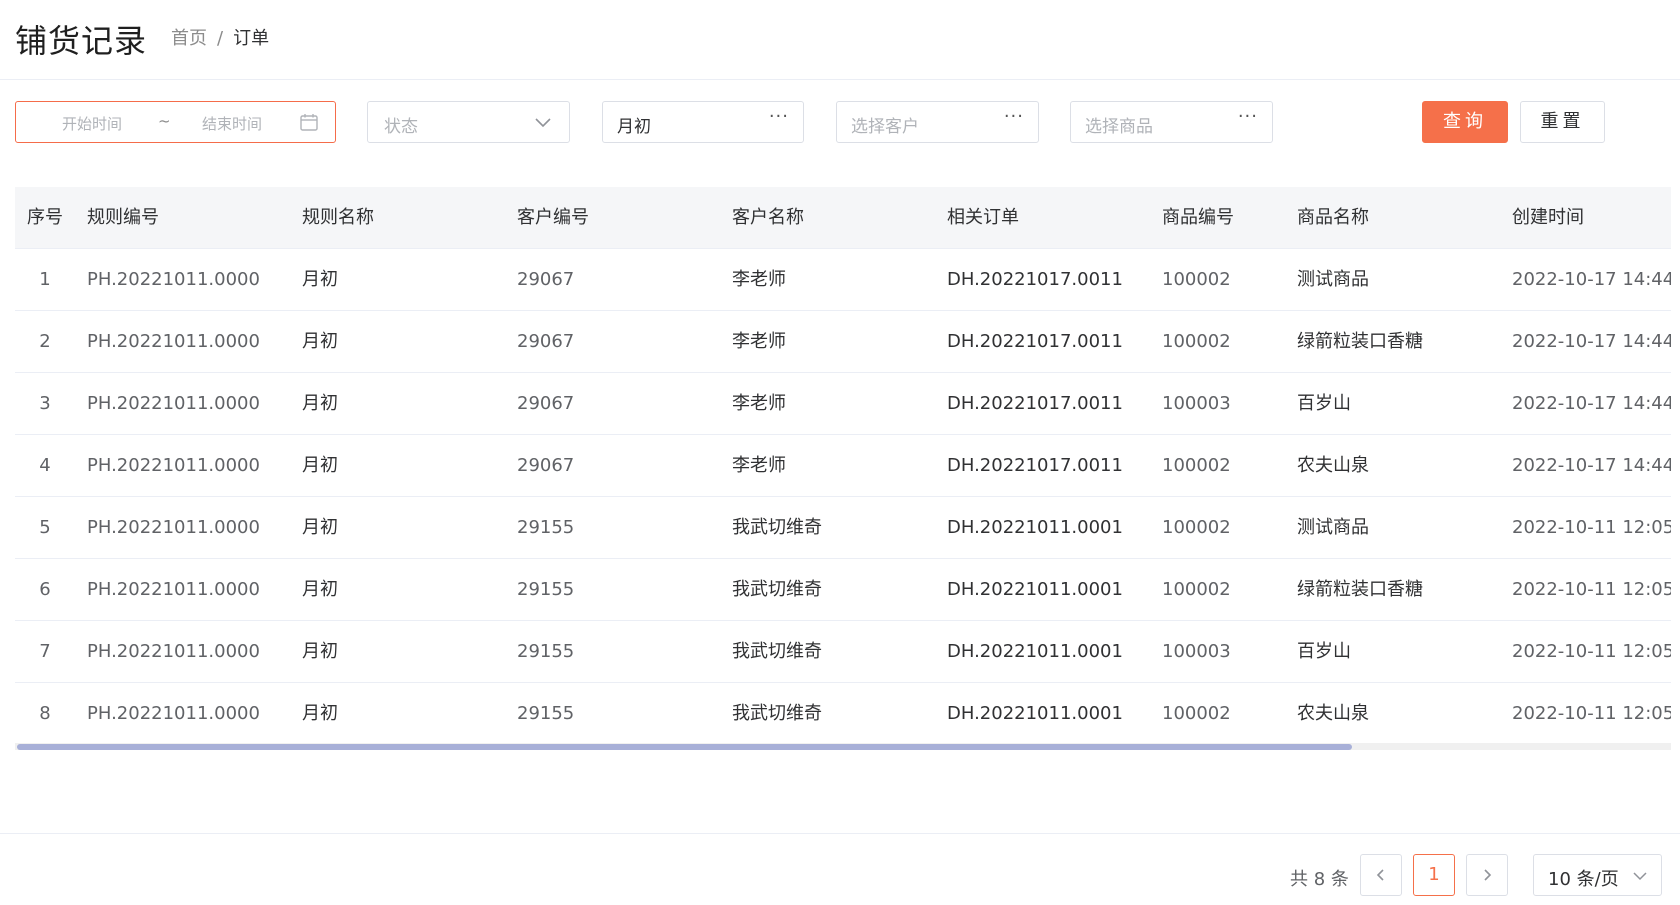  Describe the element at coordinates (189, 38) in the screenshot. I see `breadcrumb-home: 首页` at that location.